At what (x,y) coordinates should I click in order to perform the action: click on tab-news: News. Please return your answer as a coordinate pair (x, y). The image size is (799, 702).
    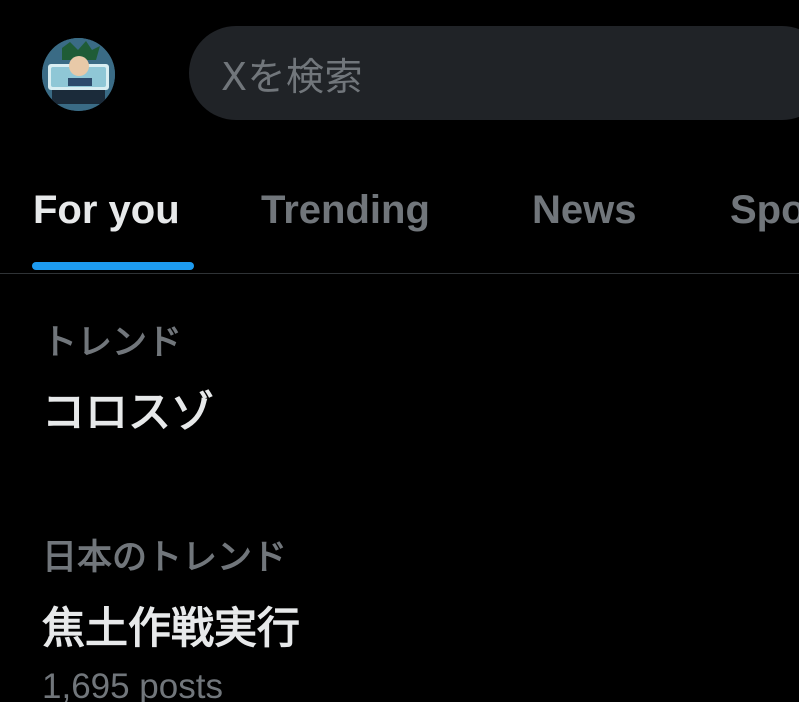
    Looking at the image, I should click on (584, 210).